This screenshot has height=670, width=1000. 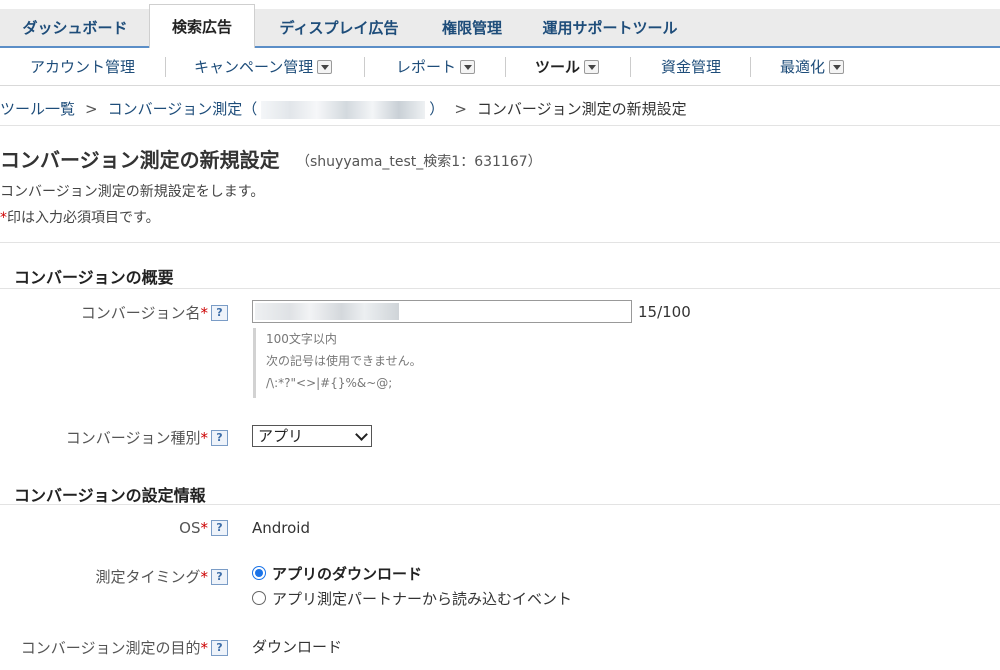 What do you see at coordinates (281, 436) in the screenshot?
I see `select-value: アプリ` at bounding box center [281, 436].